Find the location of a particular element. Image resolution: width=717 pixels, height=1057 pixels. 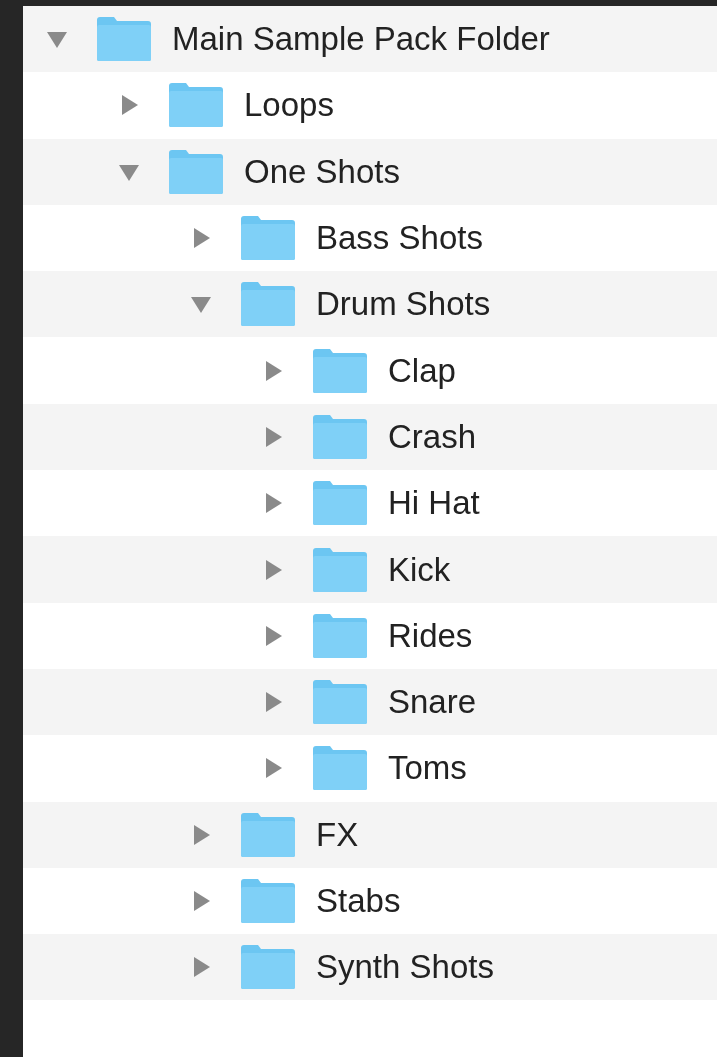

folder-name: One Shots is located at coordinates (322, 171).